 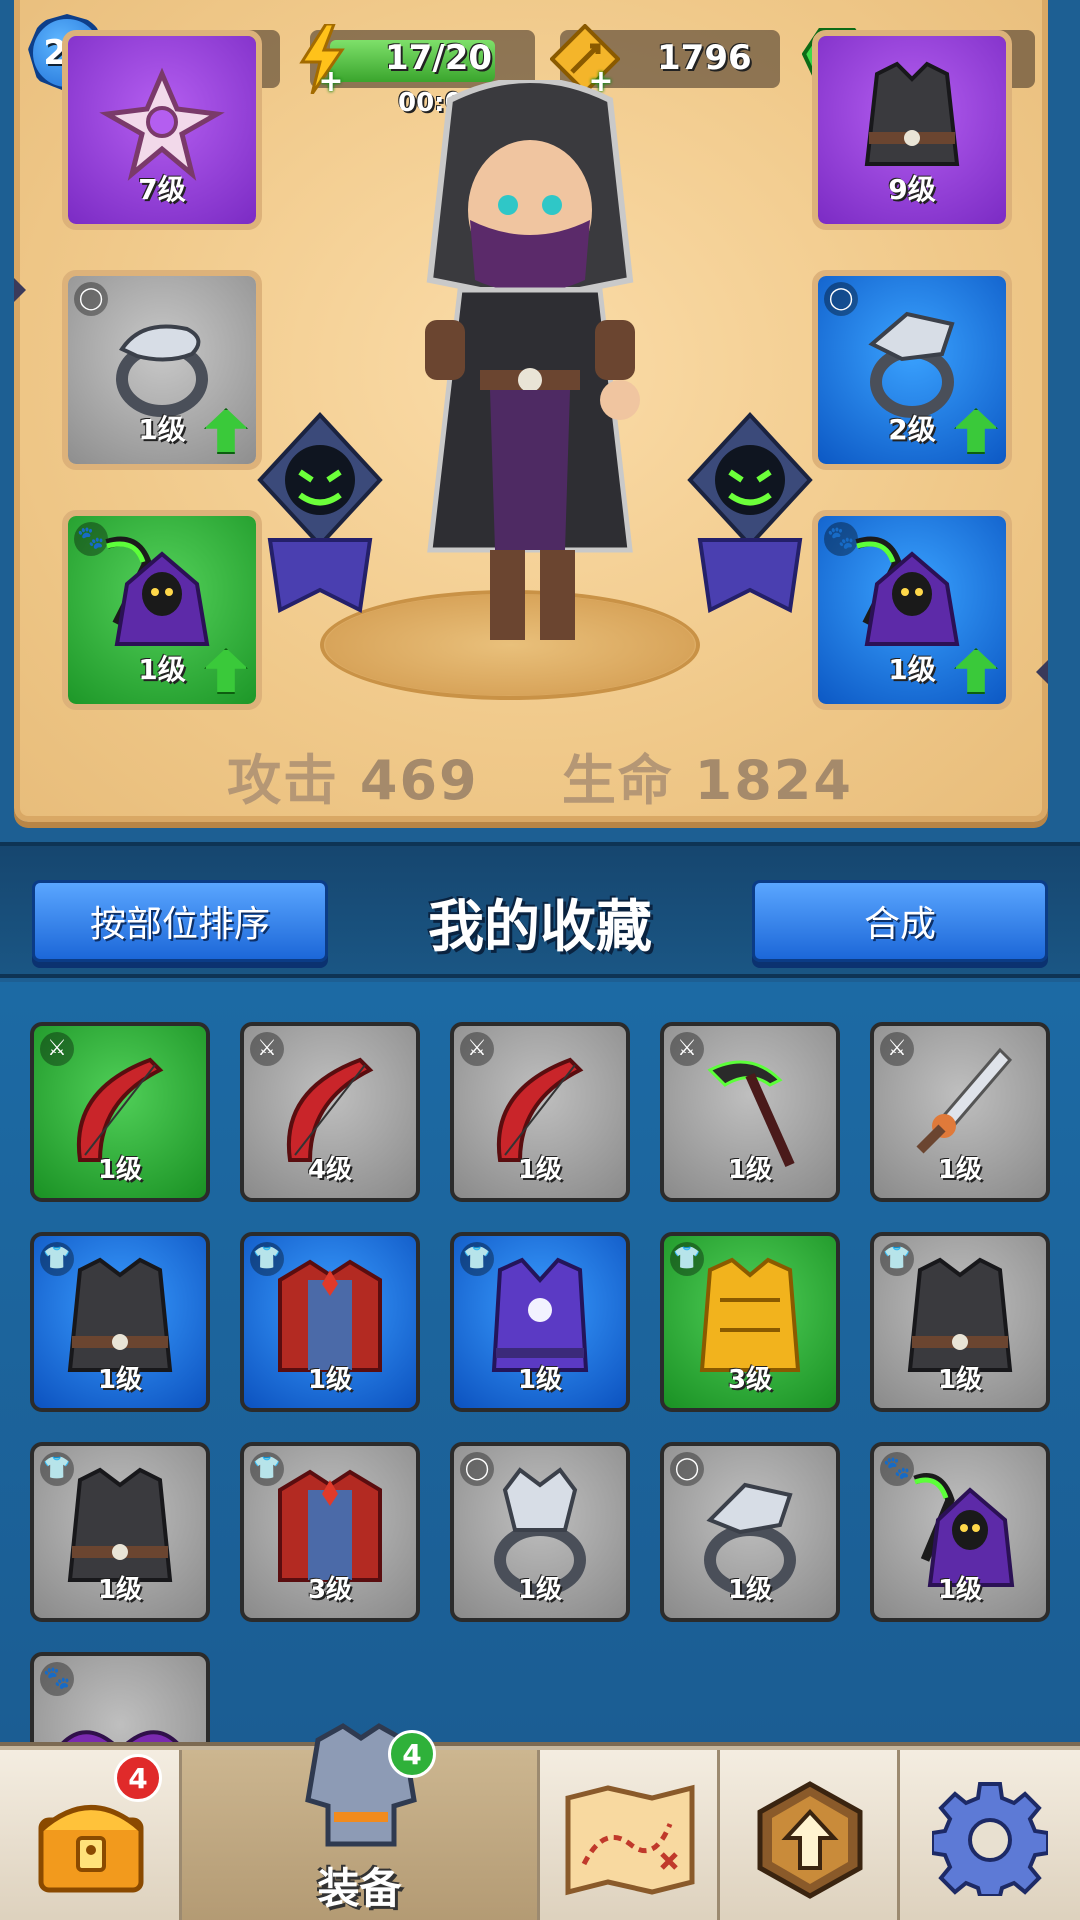 What do you see at coordinates (960, 1532) in the screenshot?
I see `collection-item-reaper-pet: 🐾 1级` at bounding box center [960, 1532].